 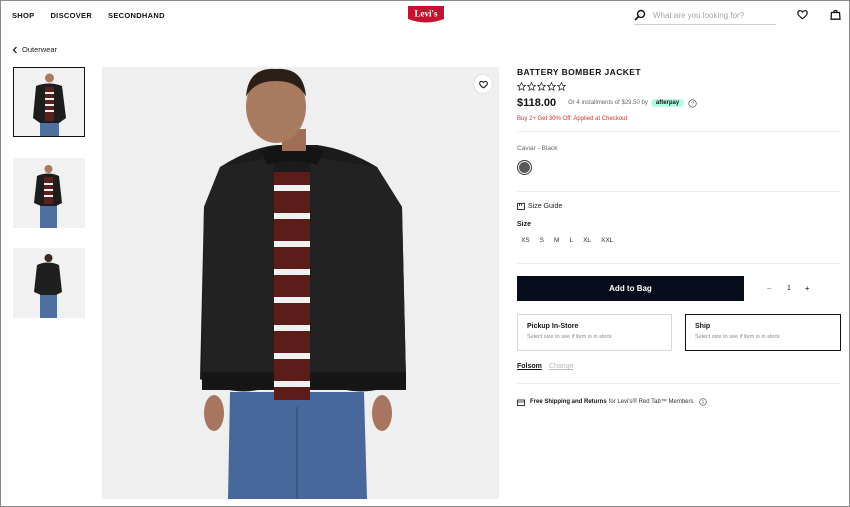 What do you see at coordinates (771, 288) in the screenshot?
I see `quantity-decrease-button: –` at bounding box center [771, 288].